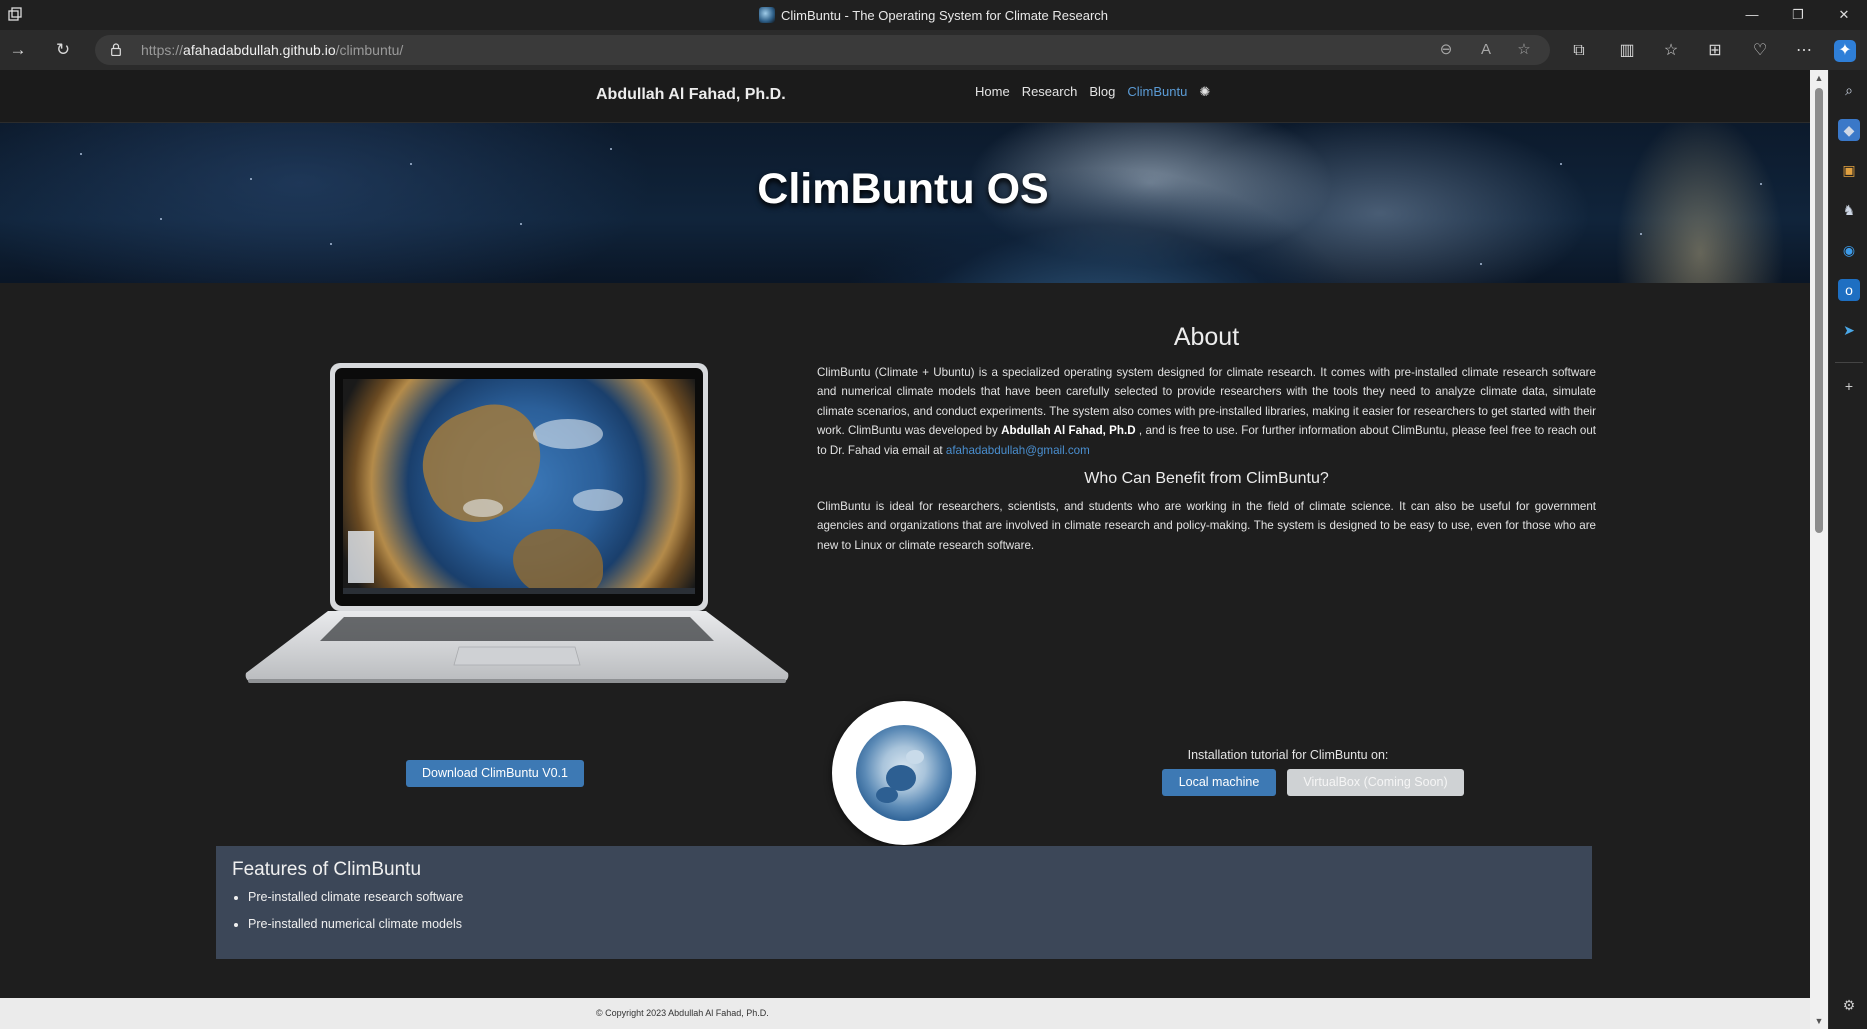 The image size is (1867, 1029). Describe the element at coordinates (1715, 51) in the screenshot. I see `collections-icon: ⊞` at that location.